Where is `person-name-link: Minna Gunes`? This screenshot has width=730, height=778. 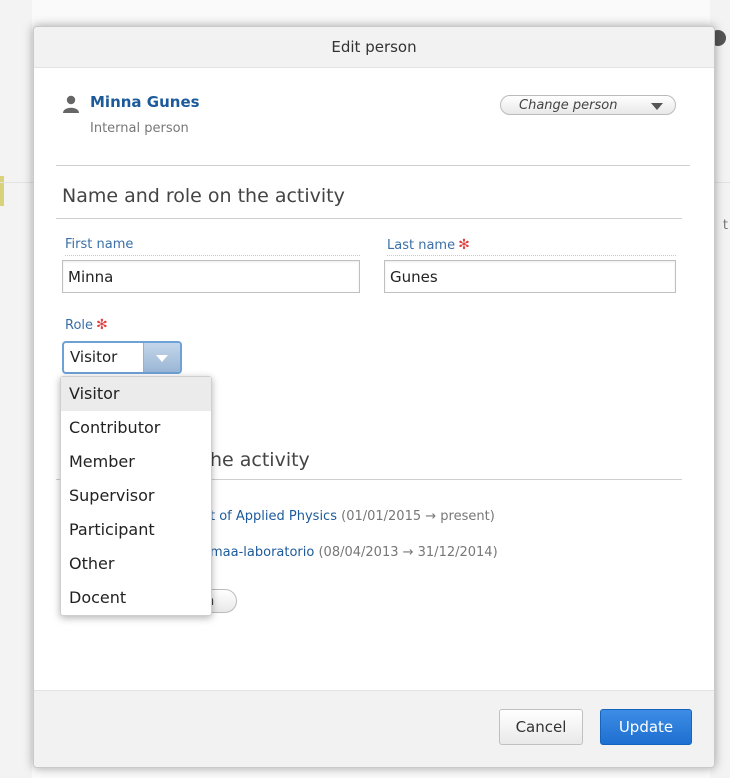
person-name-link: Minna Gunes is located at coordinates (145, 102).